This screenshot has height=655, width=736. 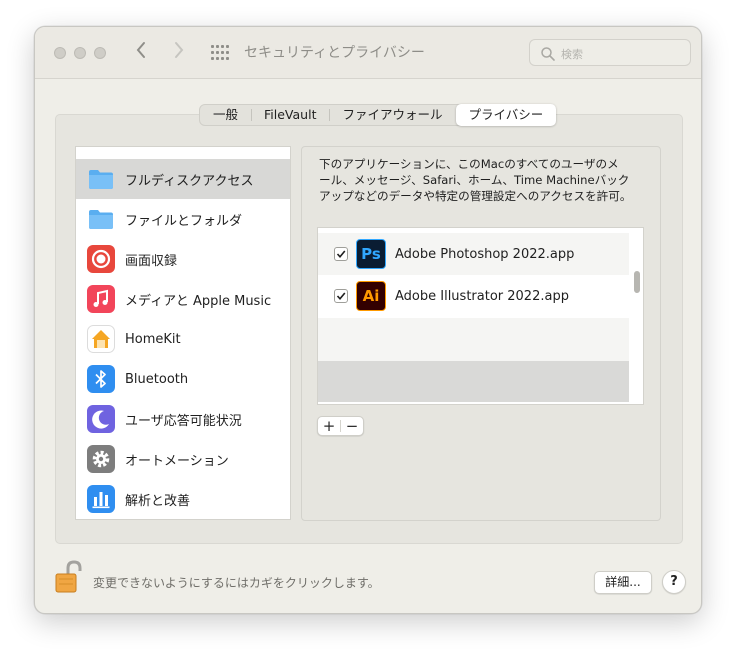 What do you see at coordinates (151, 261) in the screenshot?
I see `sidebar-item-label: 画面収録` at bounding box center [151, 261].